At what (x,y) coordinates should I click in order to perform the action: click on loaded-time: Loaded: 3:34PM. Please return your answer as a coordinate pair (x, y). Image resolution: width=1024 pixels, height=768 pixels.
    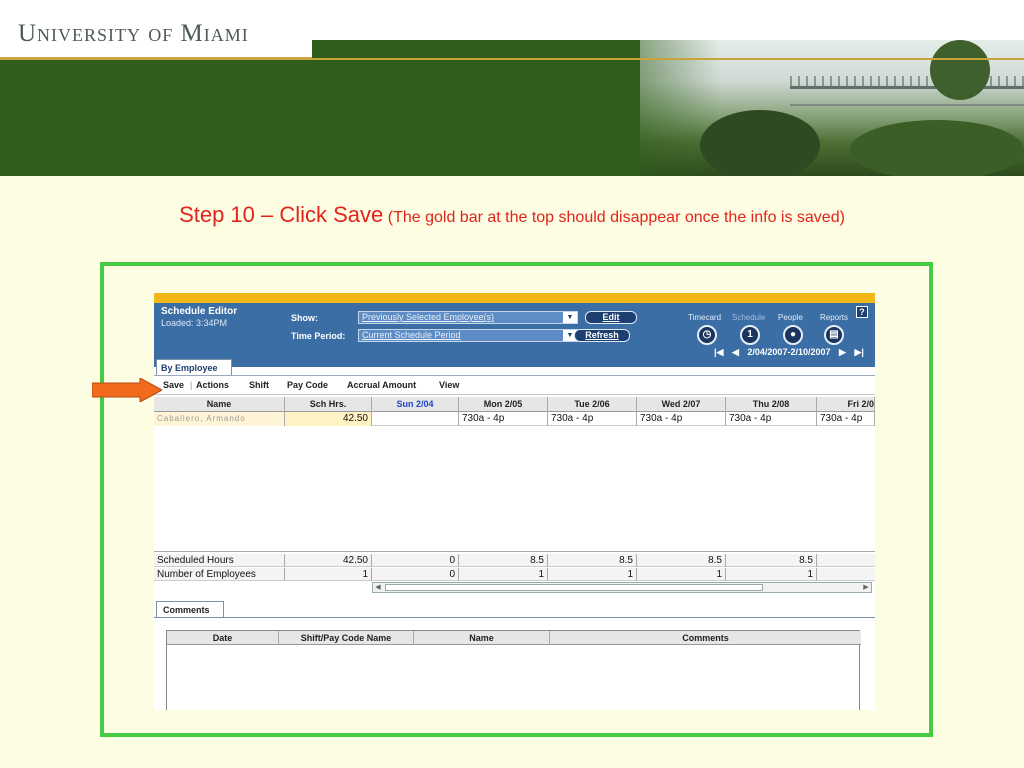
    Looking at the image, I should click on (194, 323).